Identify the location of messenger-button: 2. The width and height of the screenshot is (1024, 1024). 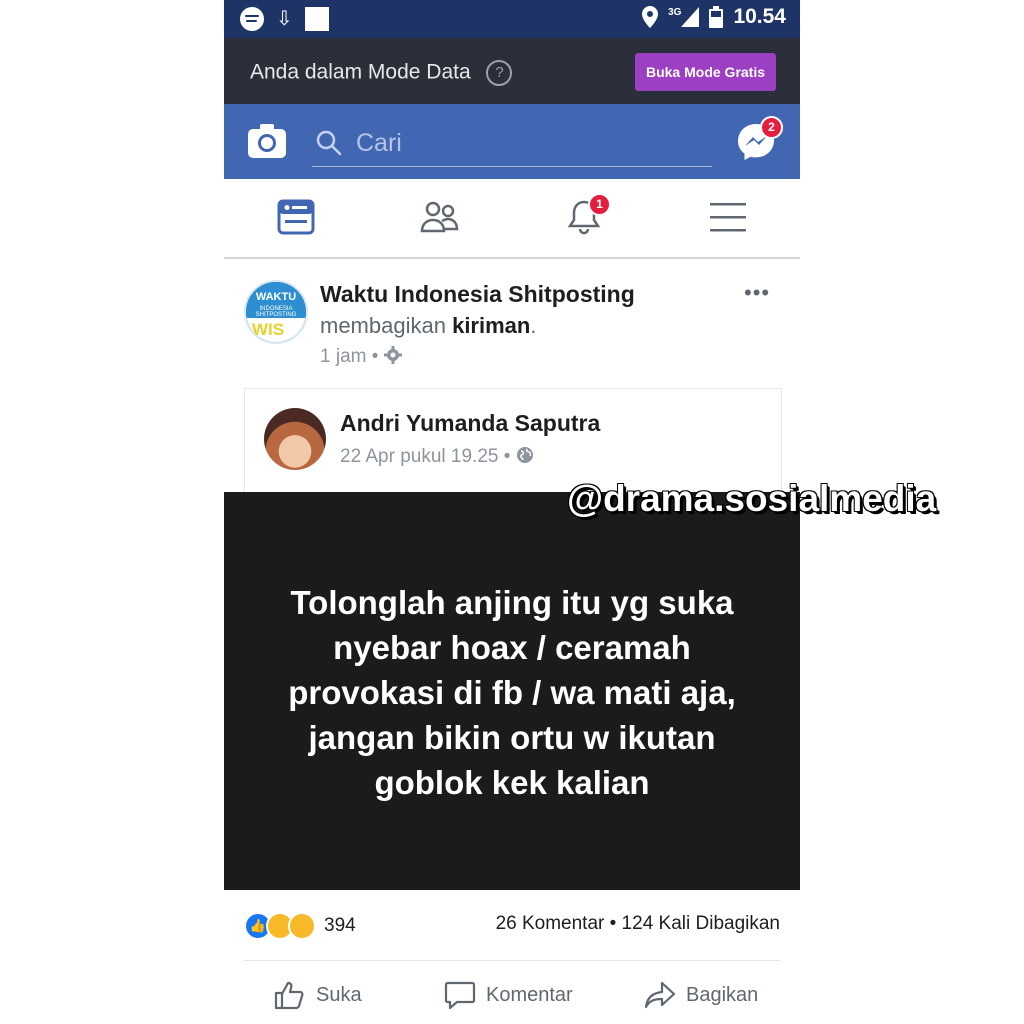
(759, 139).